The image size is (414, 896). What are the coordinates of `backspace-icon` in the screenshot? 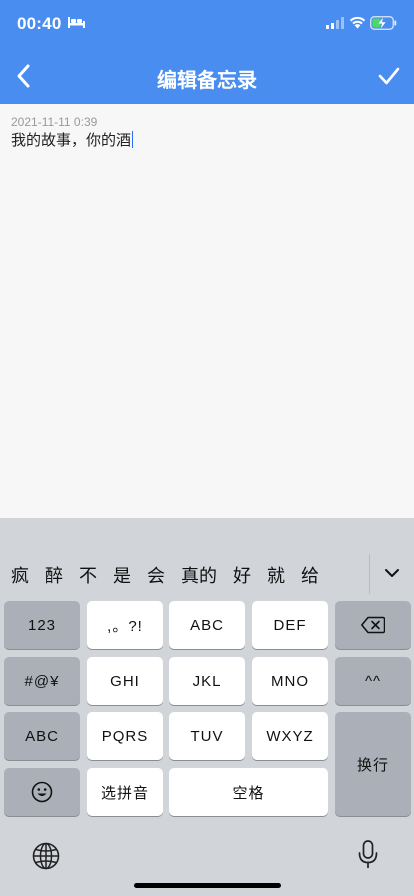 It's located at (373, 625).